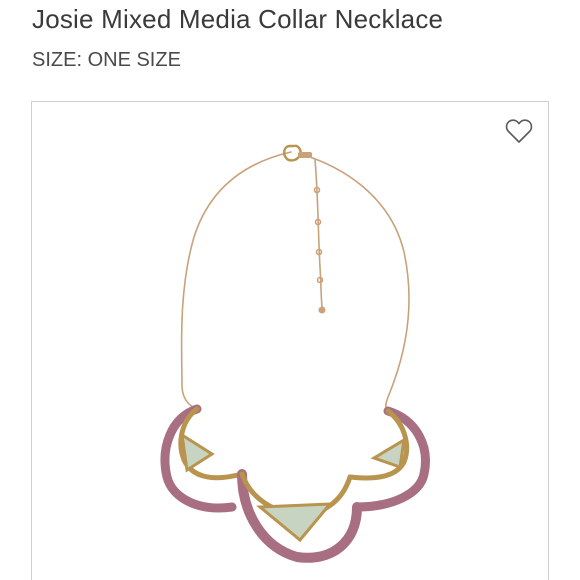 Image resolution: width=580 pixels, height=580 pixels. I want to click on center-pendant, so click(299, 516).